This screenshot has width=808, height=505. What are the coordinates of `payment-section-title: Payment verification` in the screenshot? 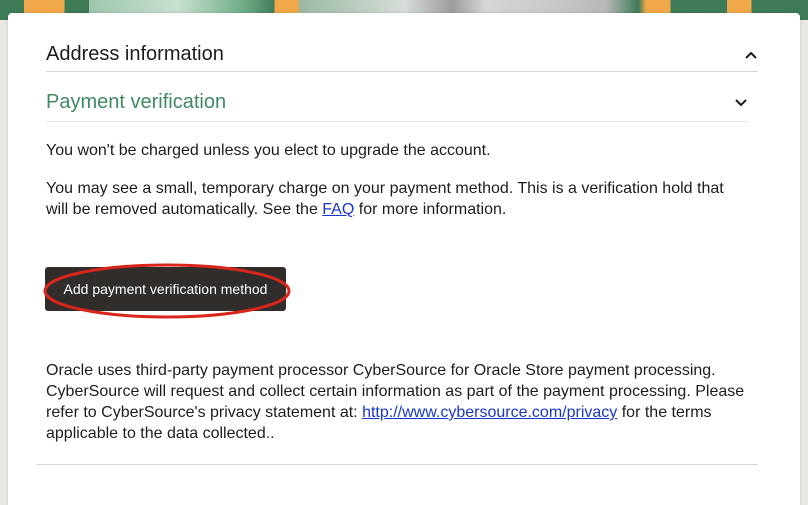 It's located at (136, 102).